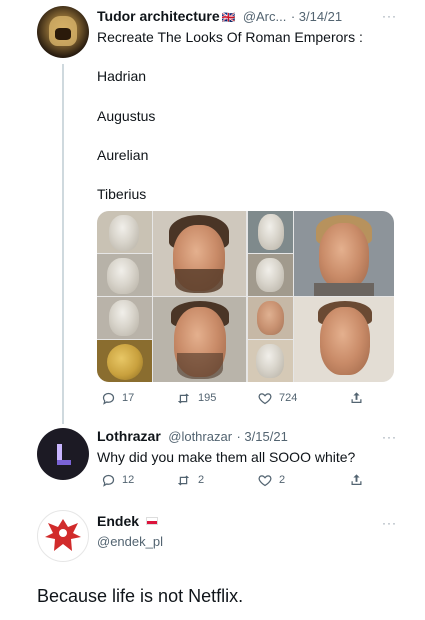 This screenshot has height=620, width=425. I want to click on aurelian-reconstruction, so click(199, 339).